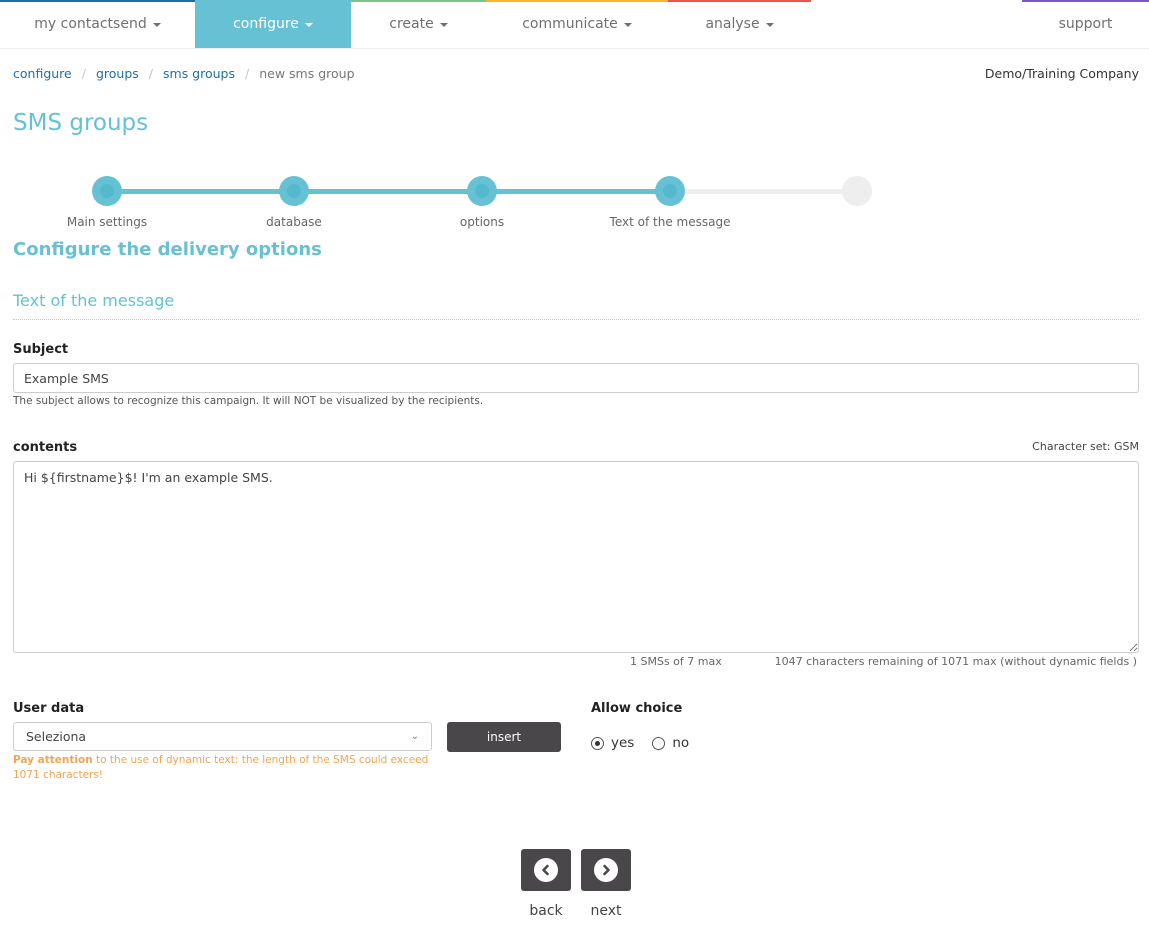  What do you see at coordinates (411, 24) in the screenshot?
I see `nav-label: create` at bounding box center [411, 24].